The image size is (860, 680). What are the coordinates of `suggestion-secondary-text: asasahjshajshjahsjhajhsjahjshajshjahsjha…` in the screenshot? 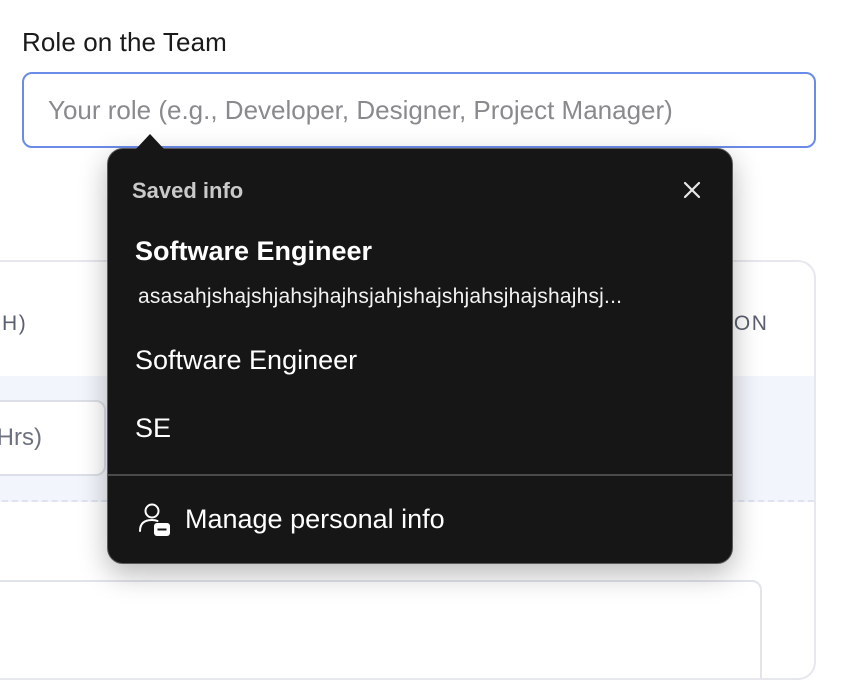 It's located at (380, 296).